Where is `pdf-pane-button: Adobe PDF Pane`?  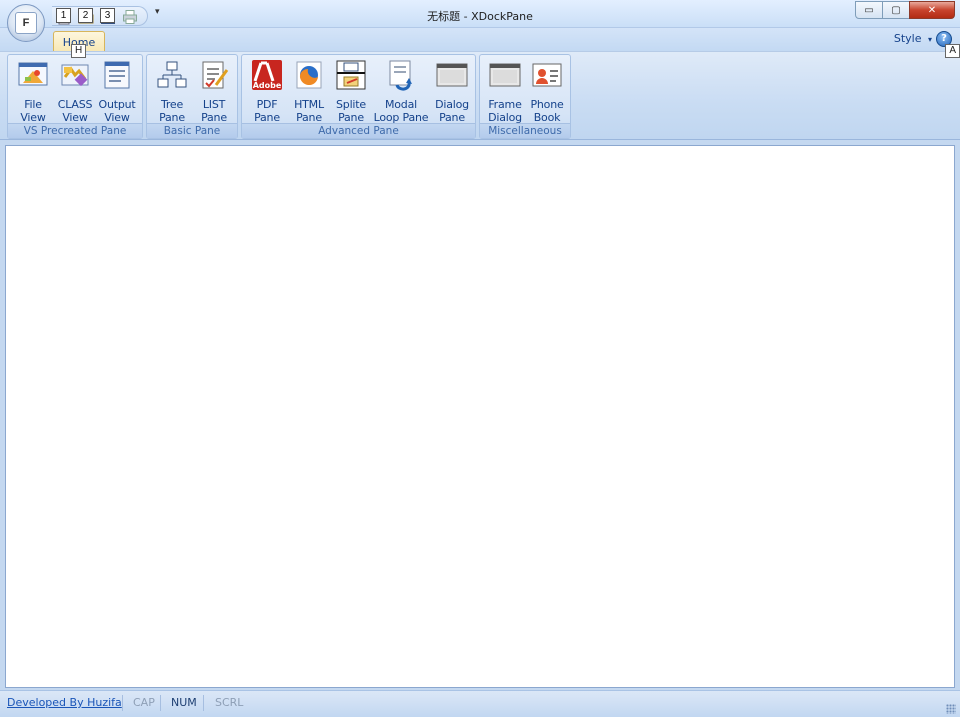
pdf-pane-button: Adobe PDF Pane is located at coordinates (267, 90).